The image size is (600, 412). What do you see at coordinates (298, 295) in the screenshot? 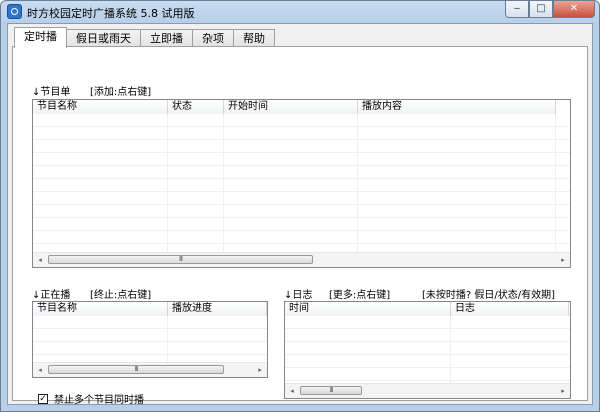
I see `log-heading: ↓日志` at bounding box center [298, 295].